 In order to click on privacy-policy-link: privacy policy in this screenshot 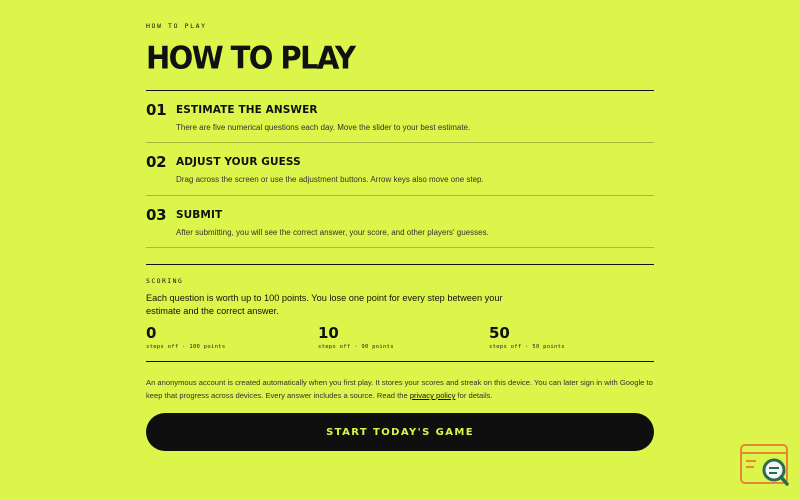, I will do `click(433, 395)`.